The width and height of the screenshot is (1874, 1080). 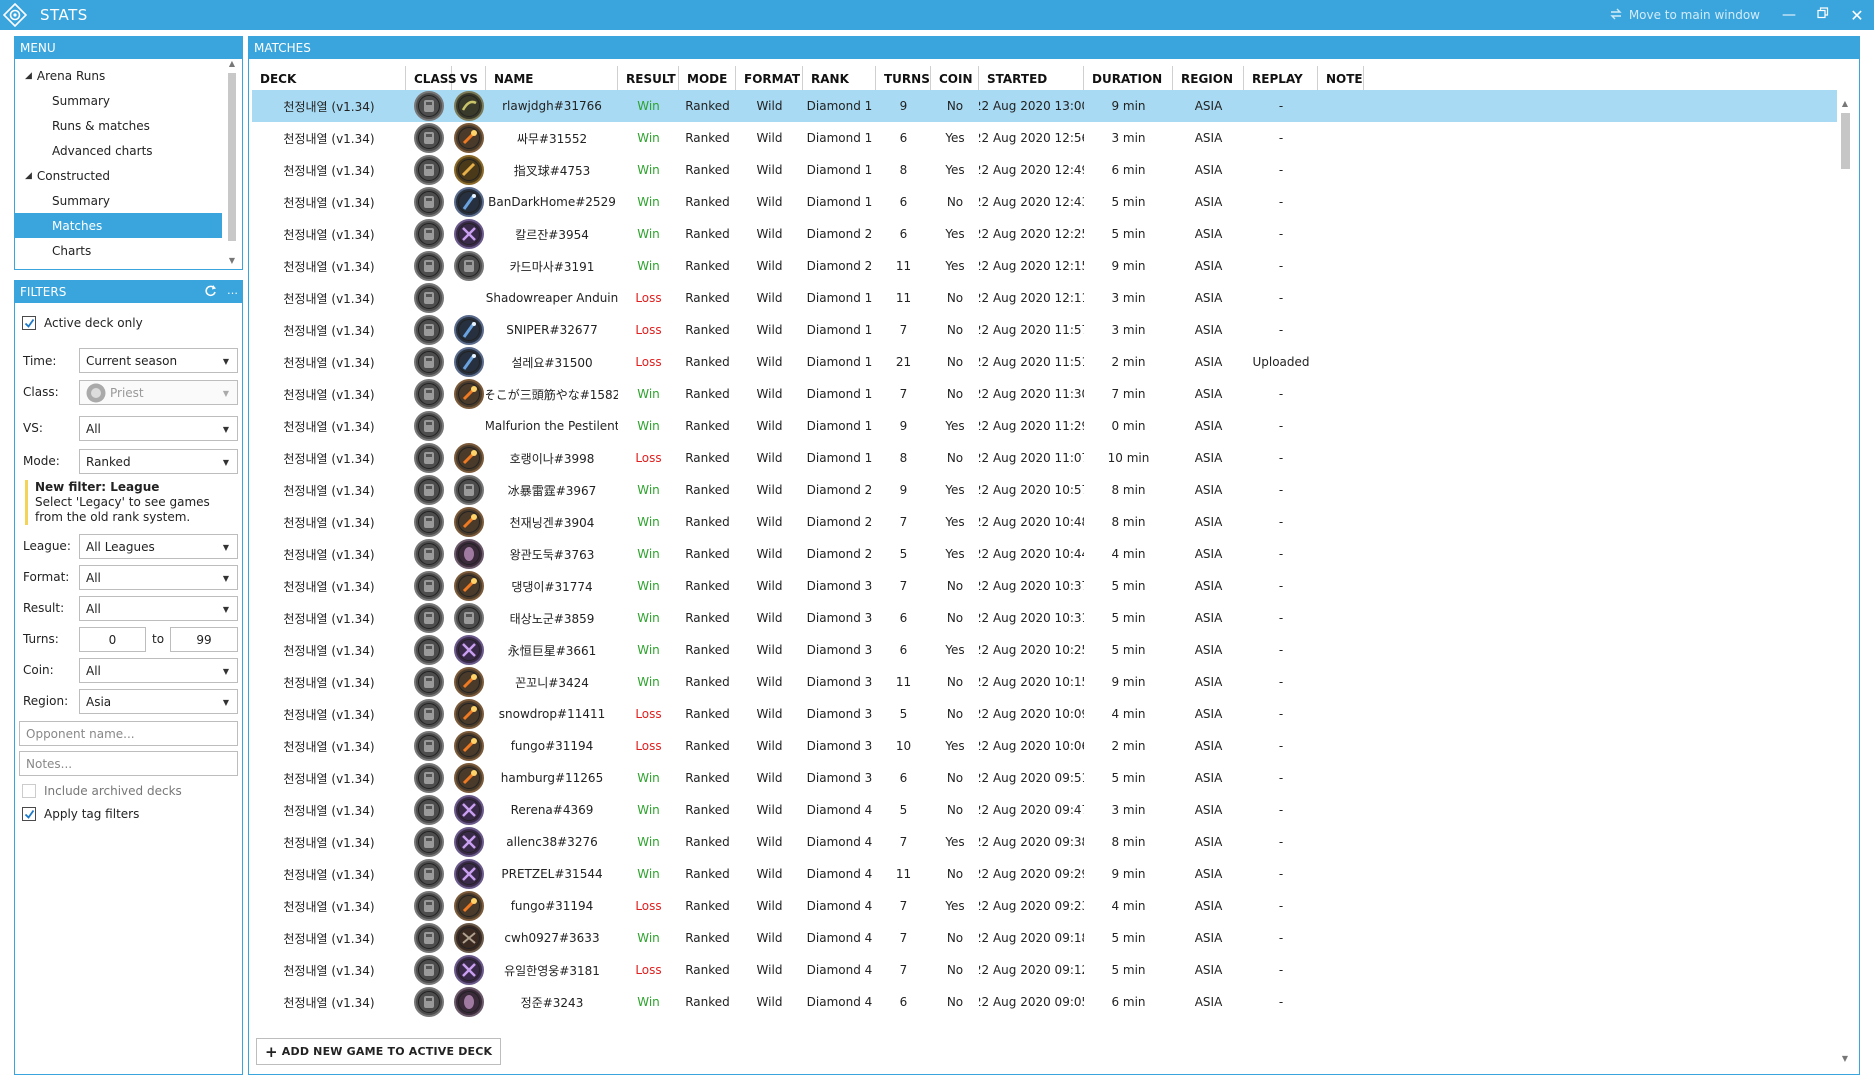 What do you see at coordinates (204, 639) in the screenshot?
I see `turns-to-input: 99` at bounding box center [204, 639].